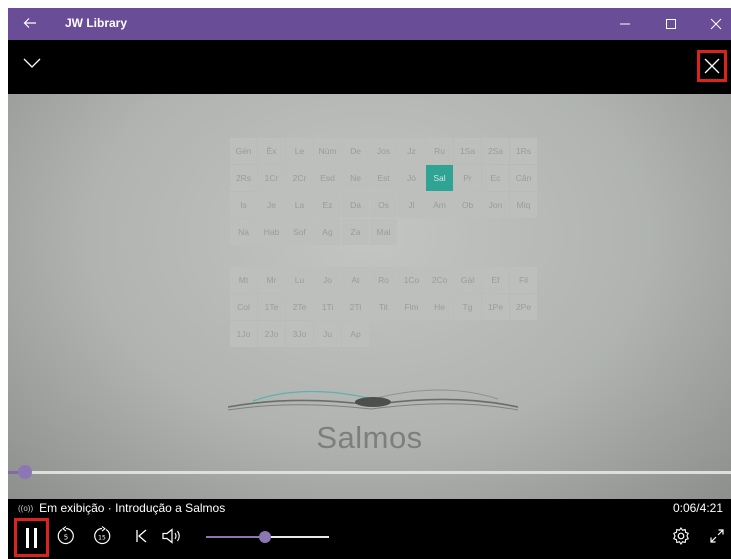  I want to click on book-cell: Jl, so click(411, 205).